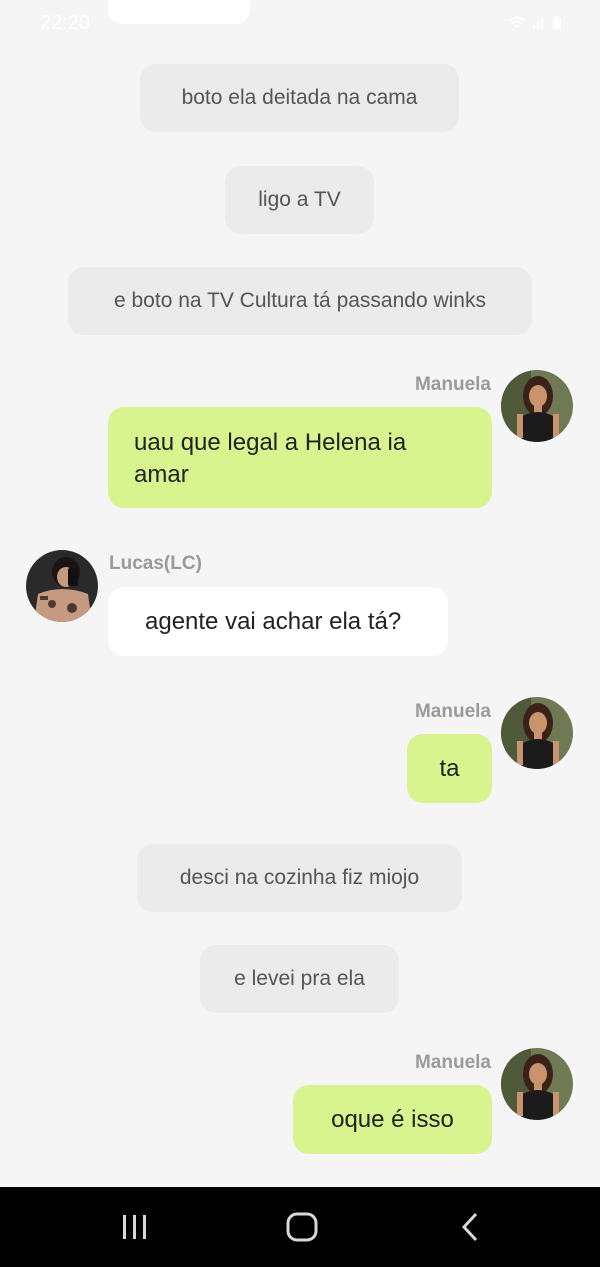  I want to click on home-icon, so click(302, 1227).